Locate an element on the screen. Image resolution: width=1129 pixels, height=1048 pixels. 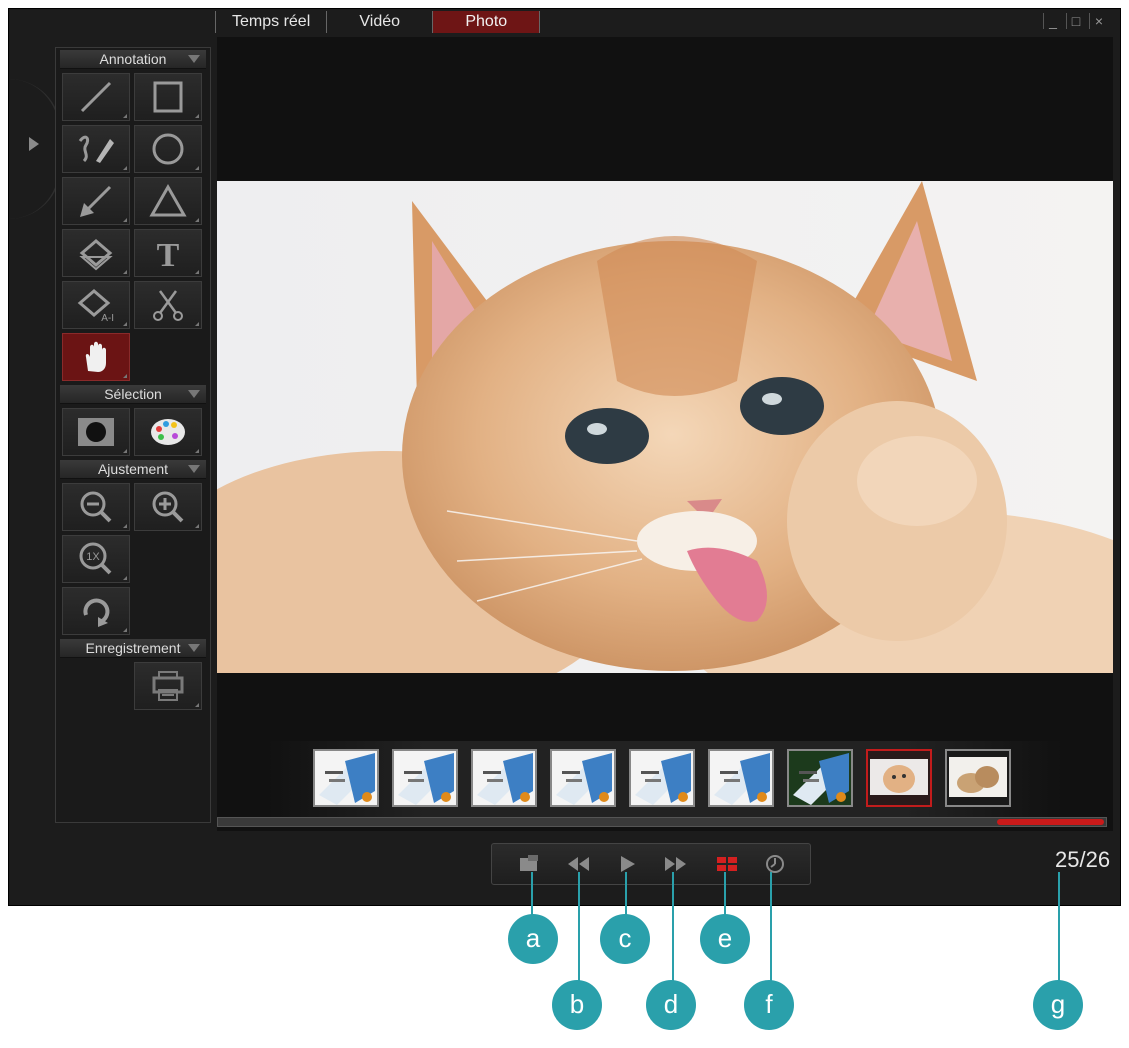
zoom-in-button is located at coordinates (168, 507).